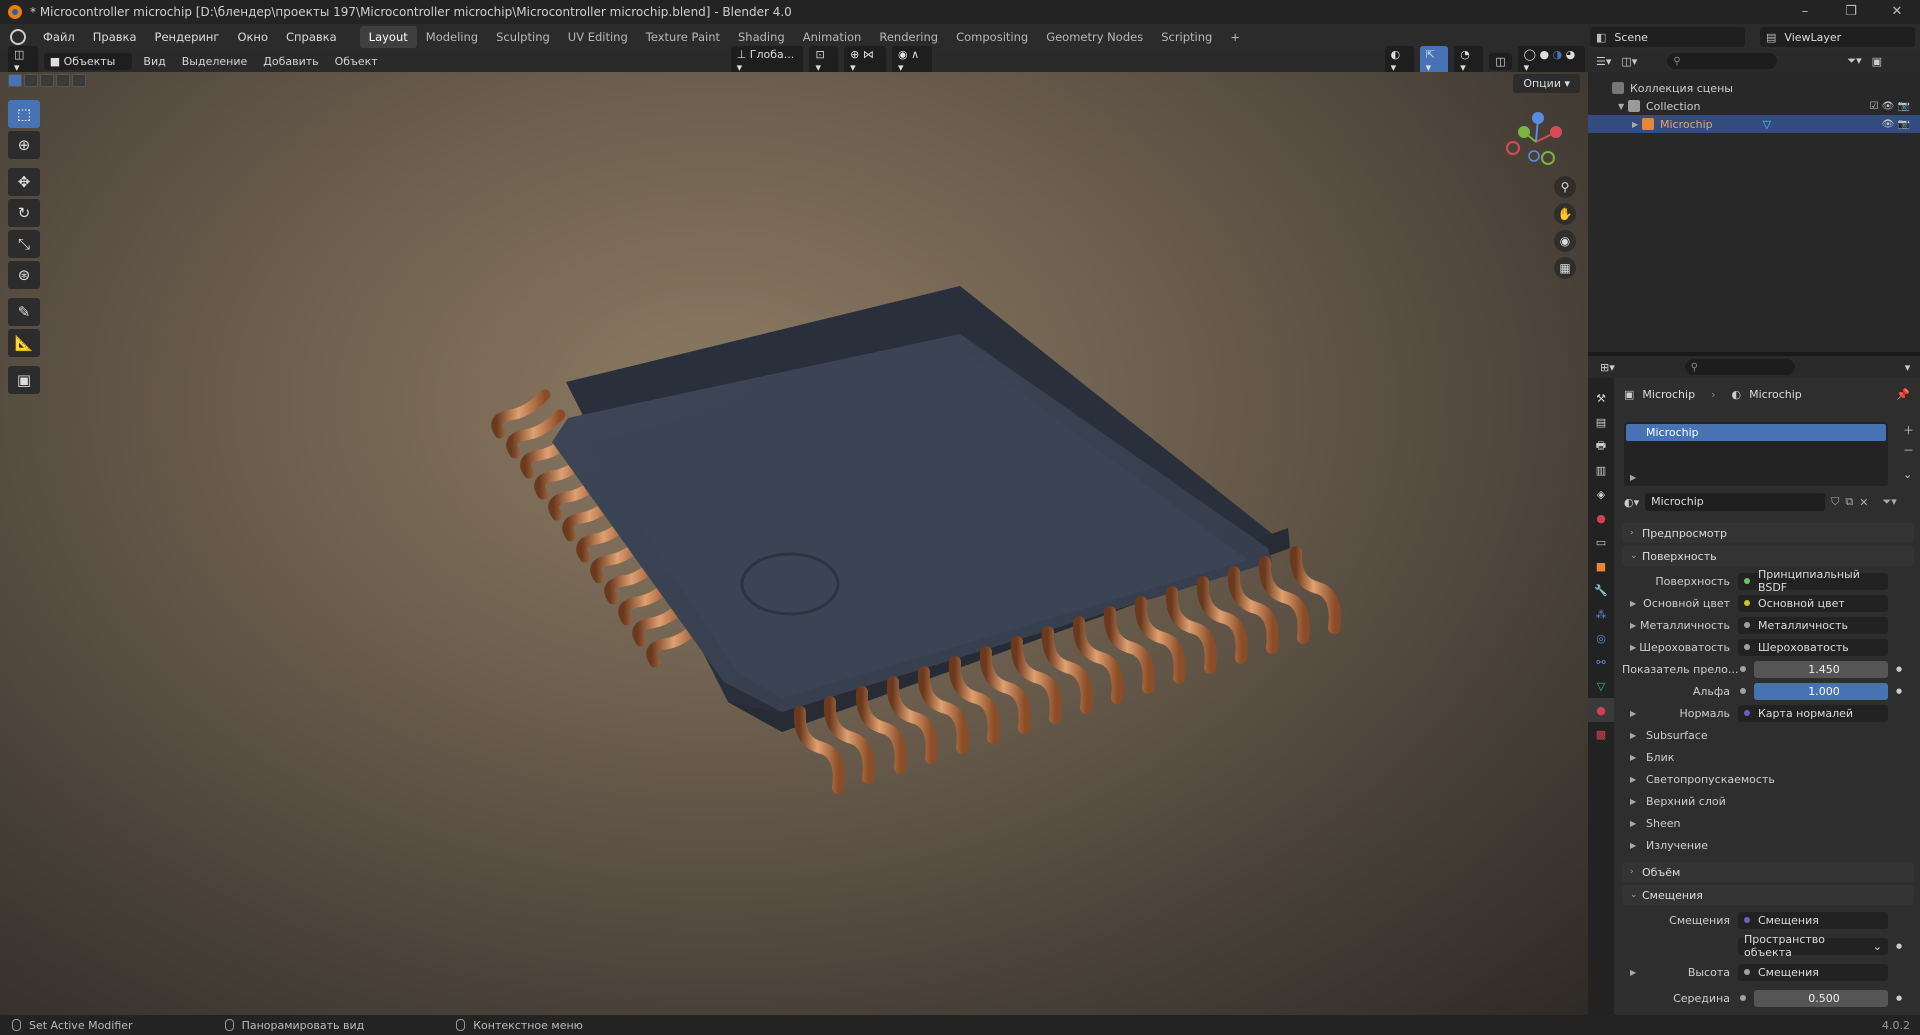  Describe the element at coordinates (1601, 710) in the screenshot. I see `material-tab-icon: ●` at that location.